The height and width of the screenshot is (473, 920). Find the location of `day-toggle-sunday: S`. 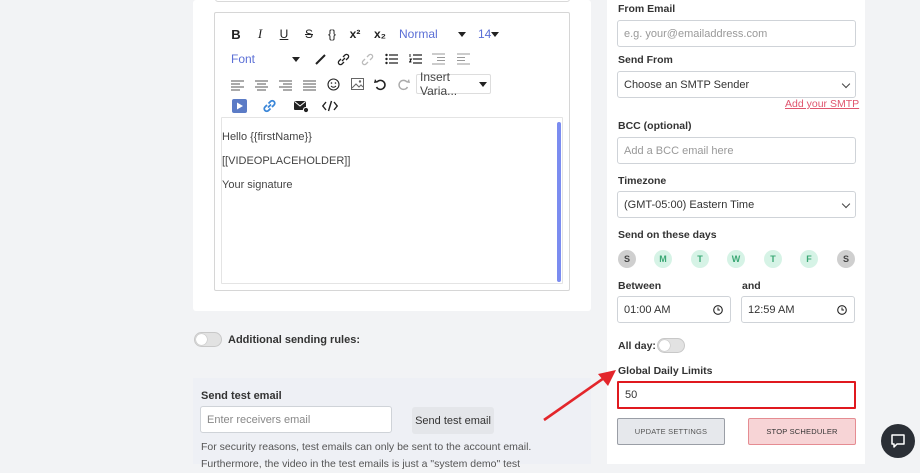

day-toggle-sunday: S is located at coordinates (627, 259).